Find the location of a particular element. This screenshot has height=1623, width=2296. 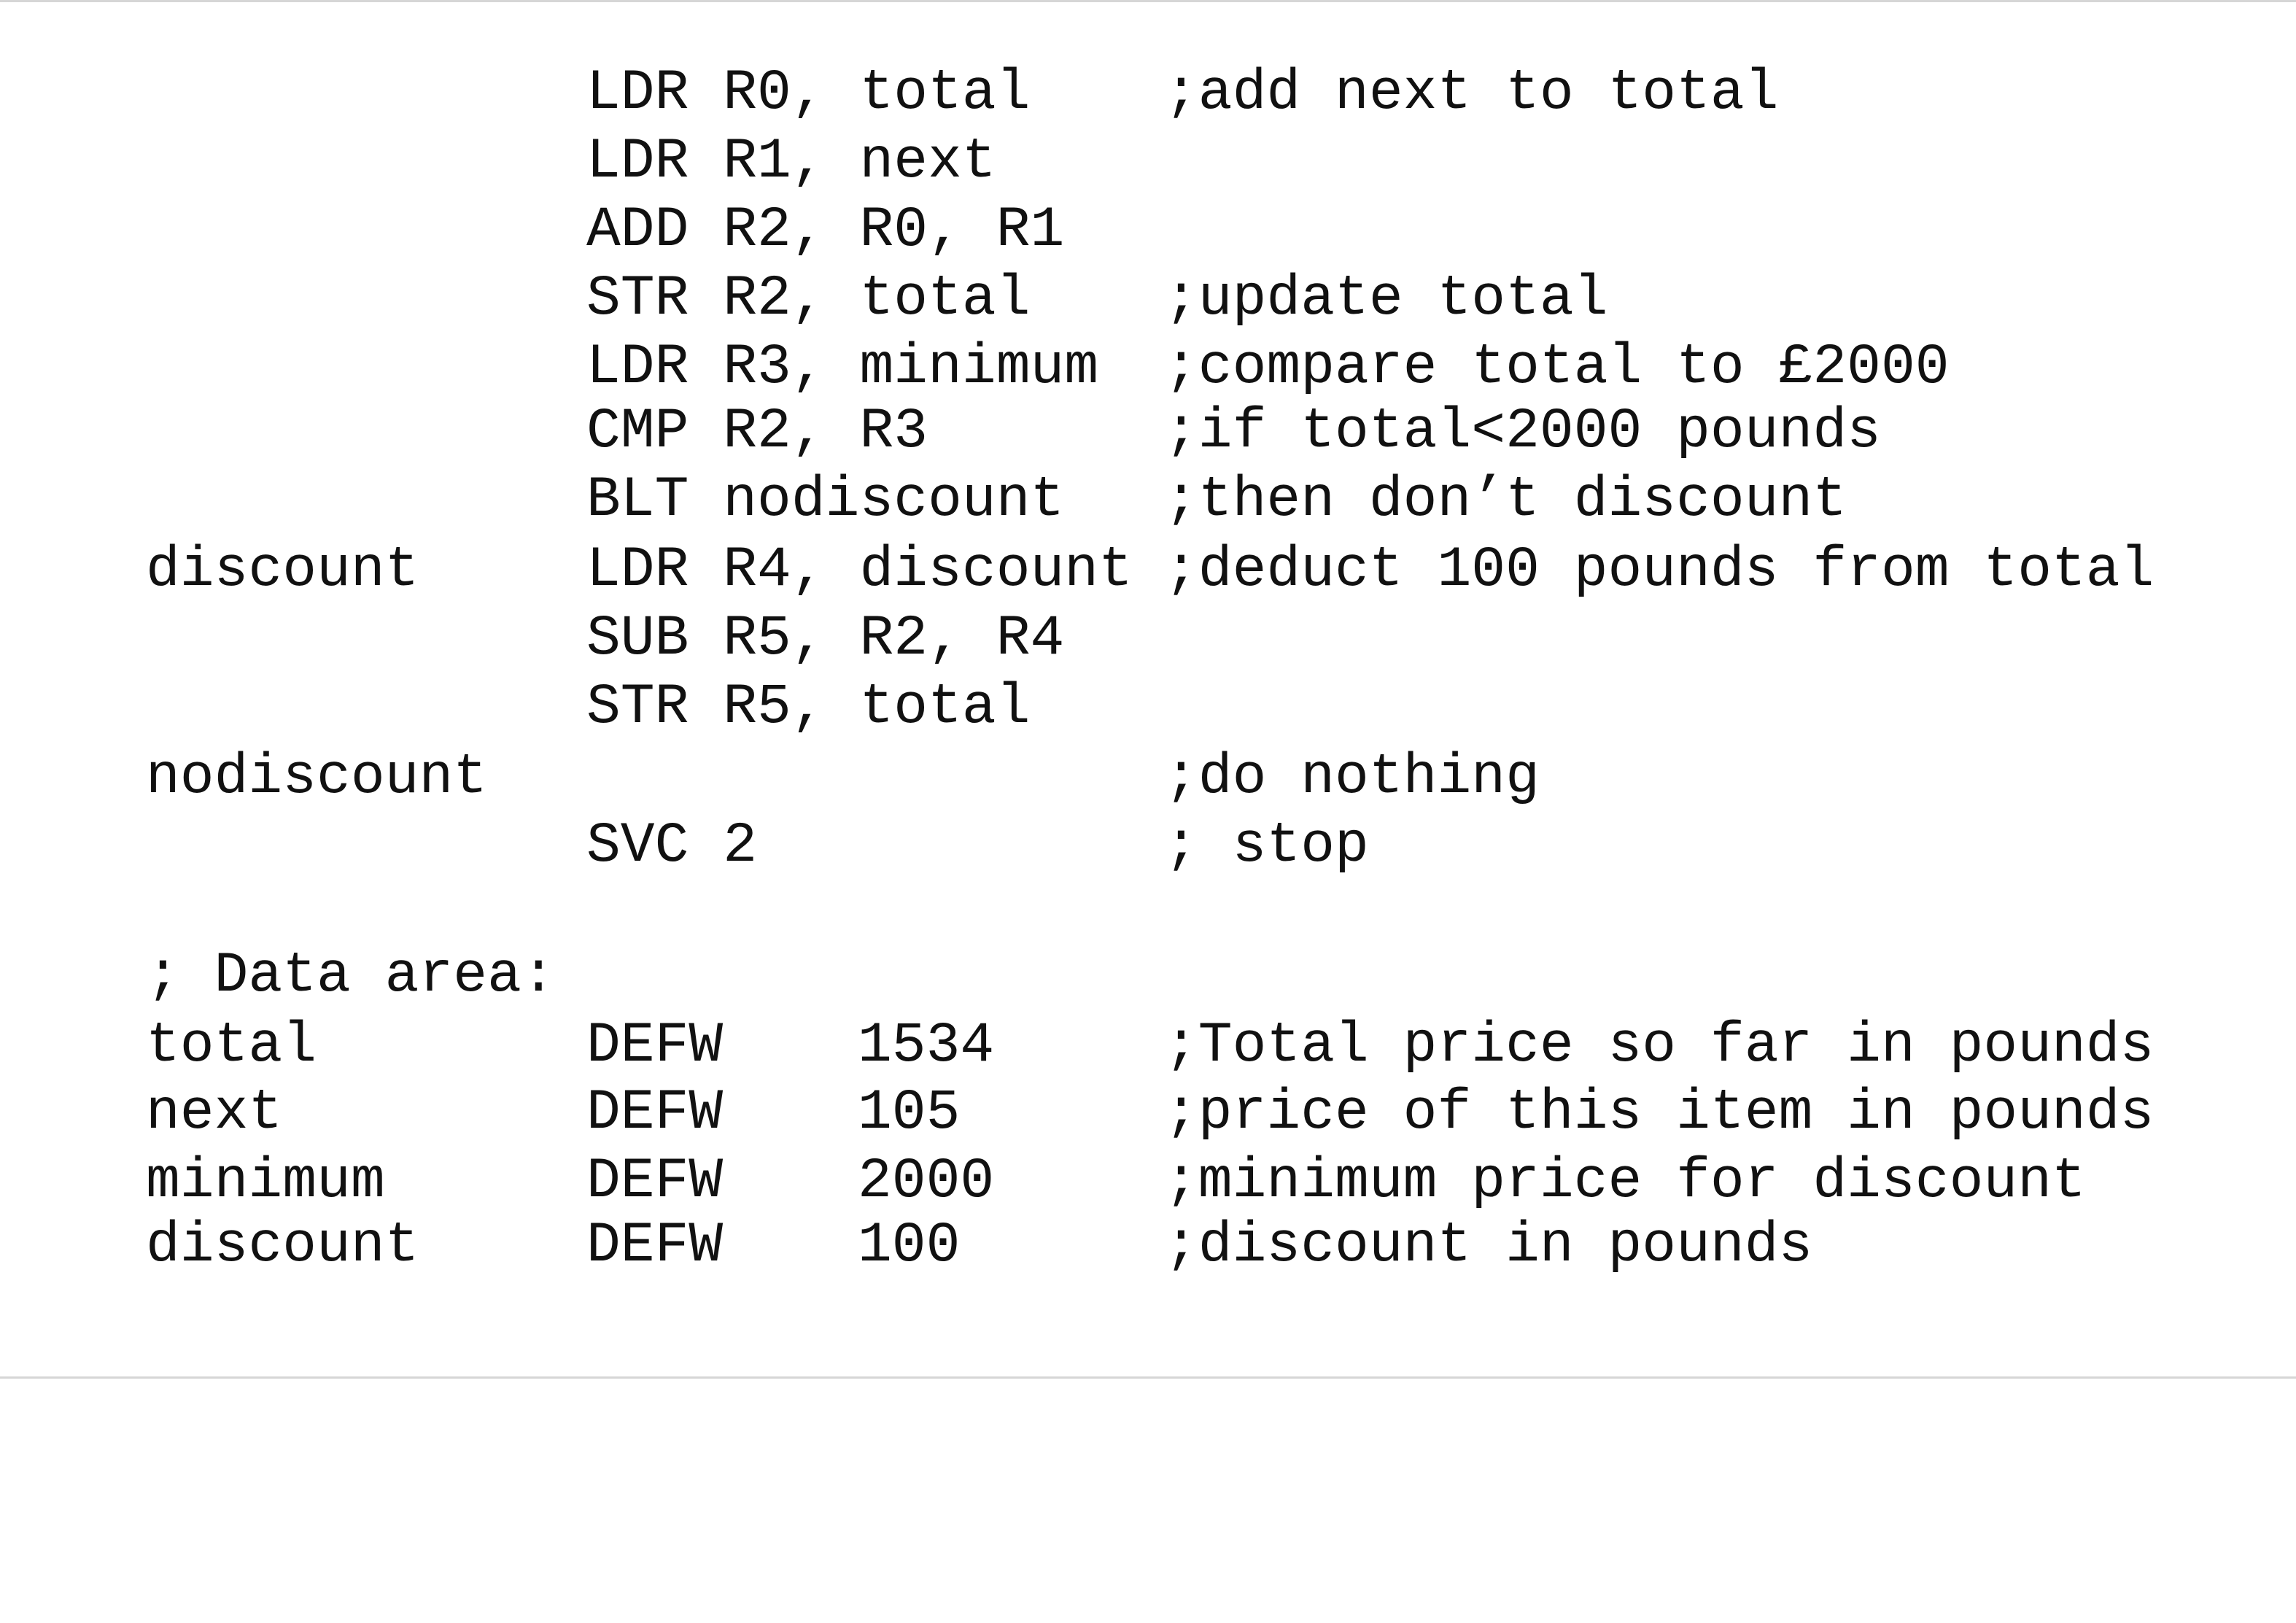

code-line: CMP R2, R3 ;if total<2000 pounds is located at coordinates (1013, 432).